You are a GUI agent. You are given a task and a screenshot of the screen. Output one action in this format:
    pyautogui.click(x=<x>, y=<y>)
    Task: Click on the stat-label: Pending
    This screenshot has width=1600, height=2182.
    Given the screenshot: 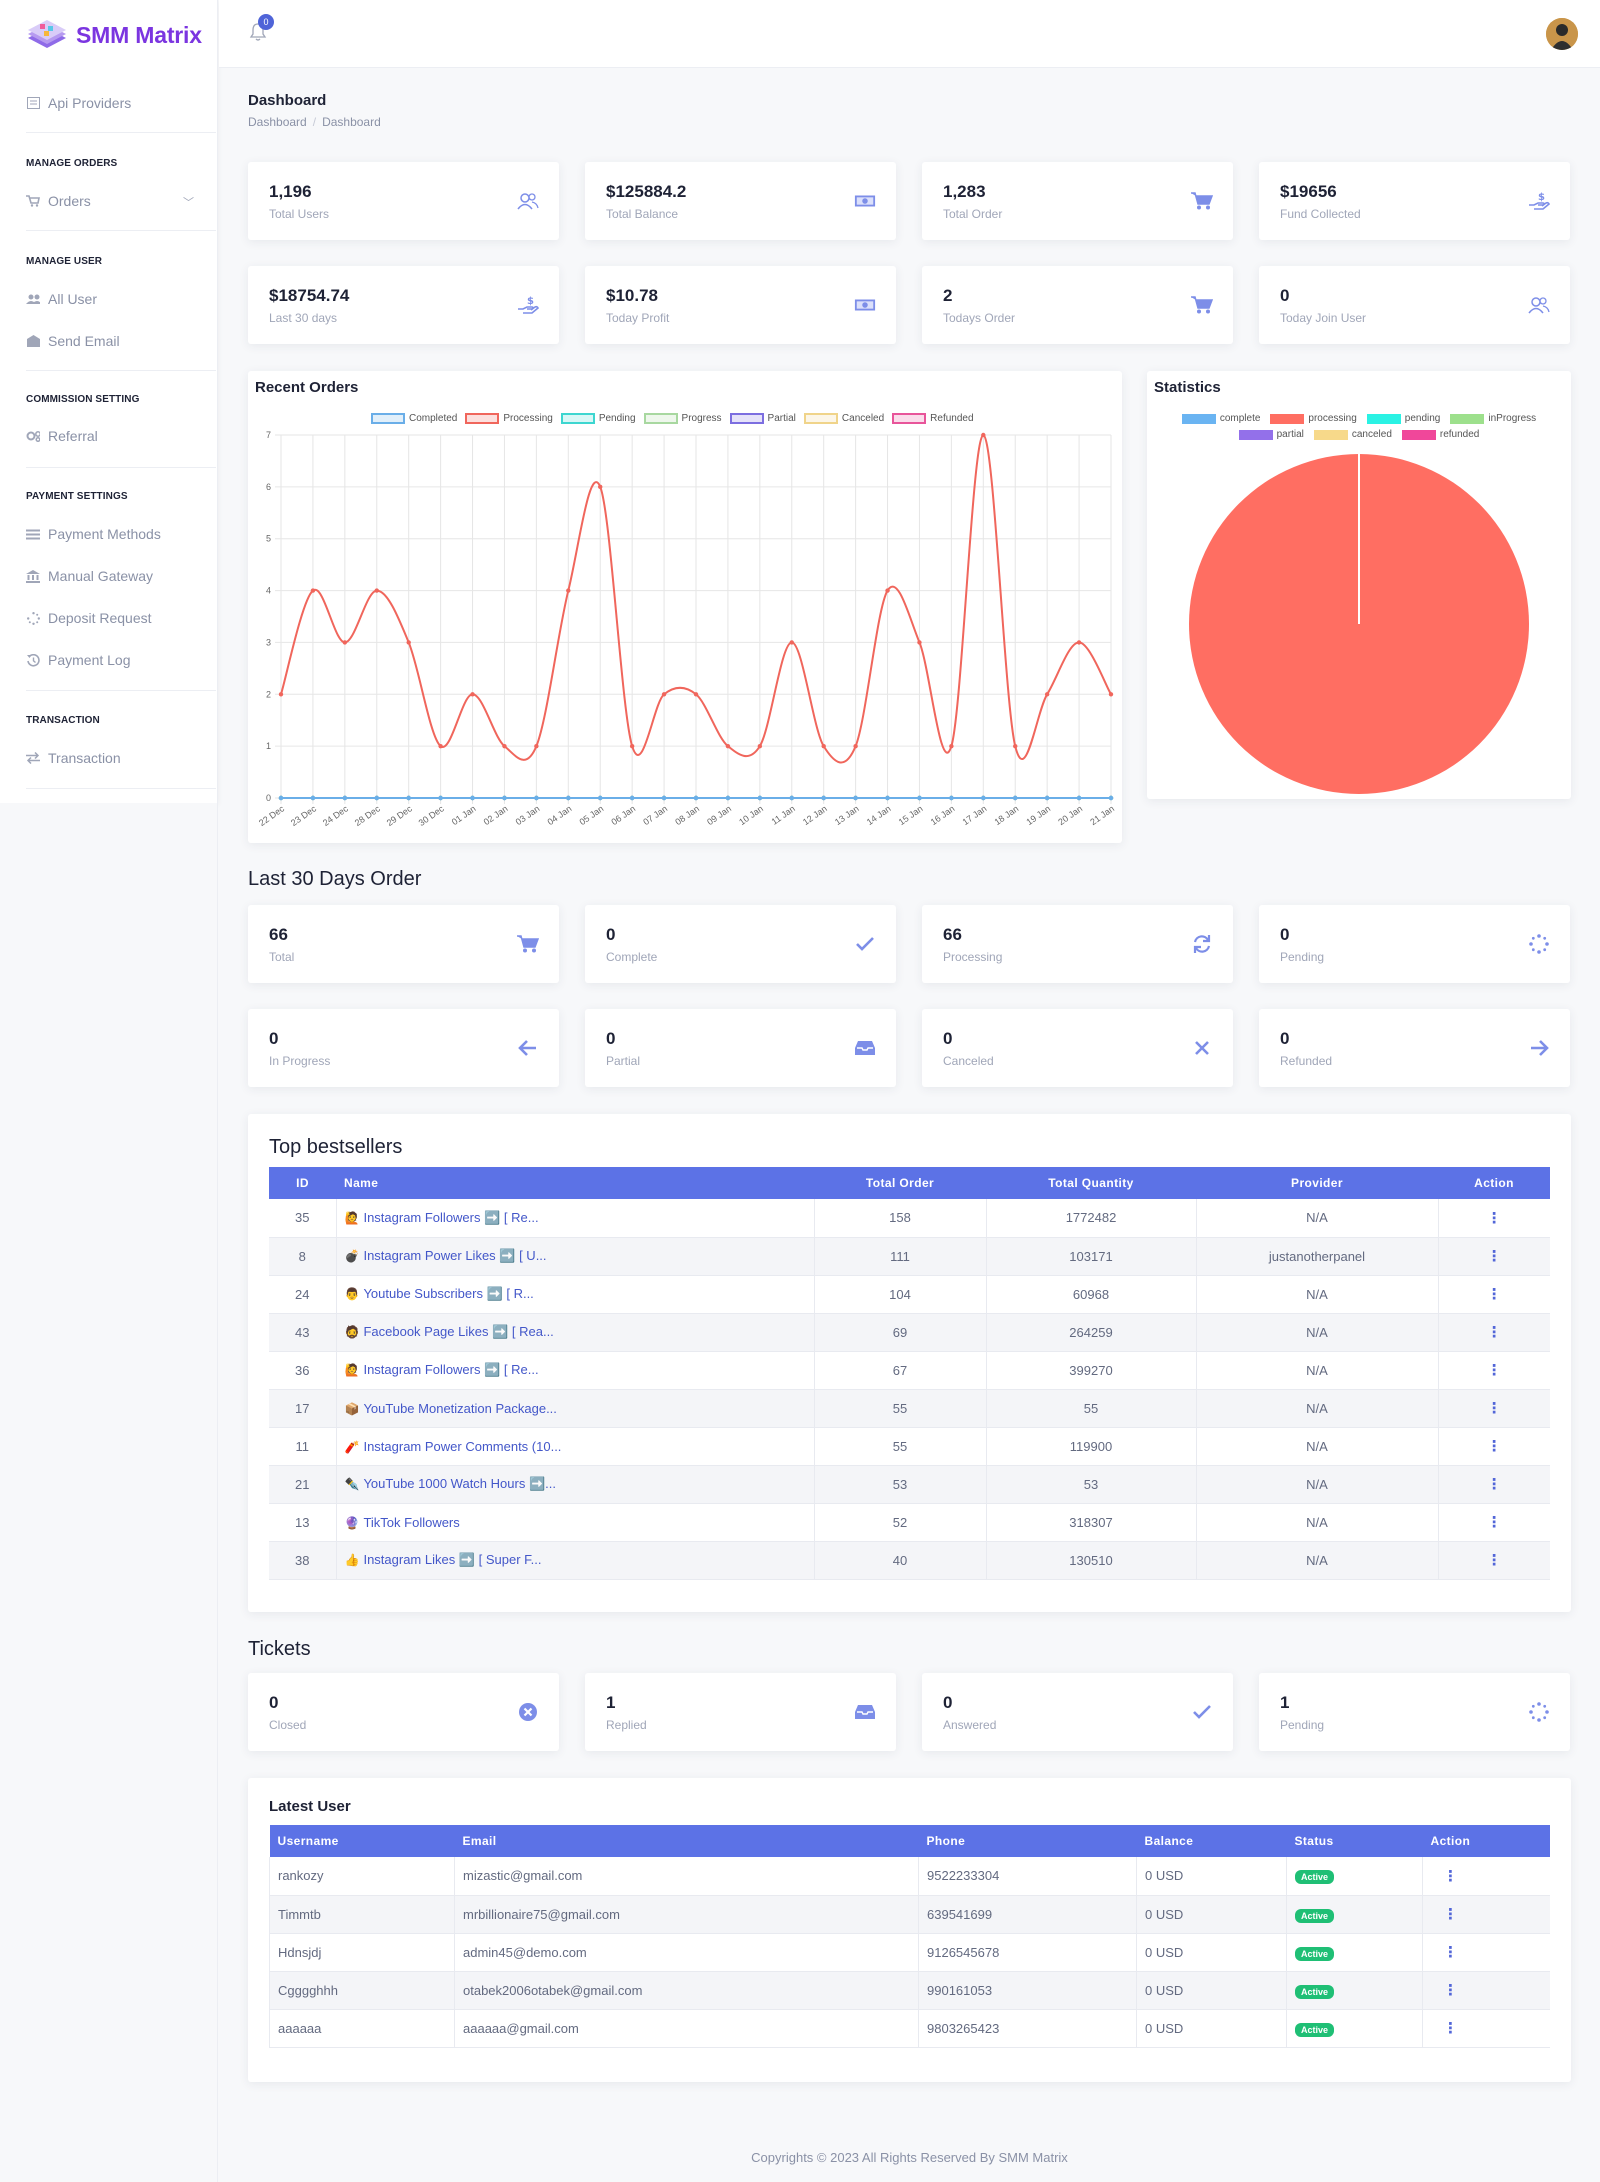 What is the action you would take?
    pyautogui.click(x=1302, y=1725)
    